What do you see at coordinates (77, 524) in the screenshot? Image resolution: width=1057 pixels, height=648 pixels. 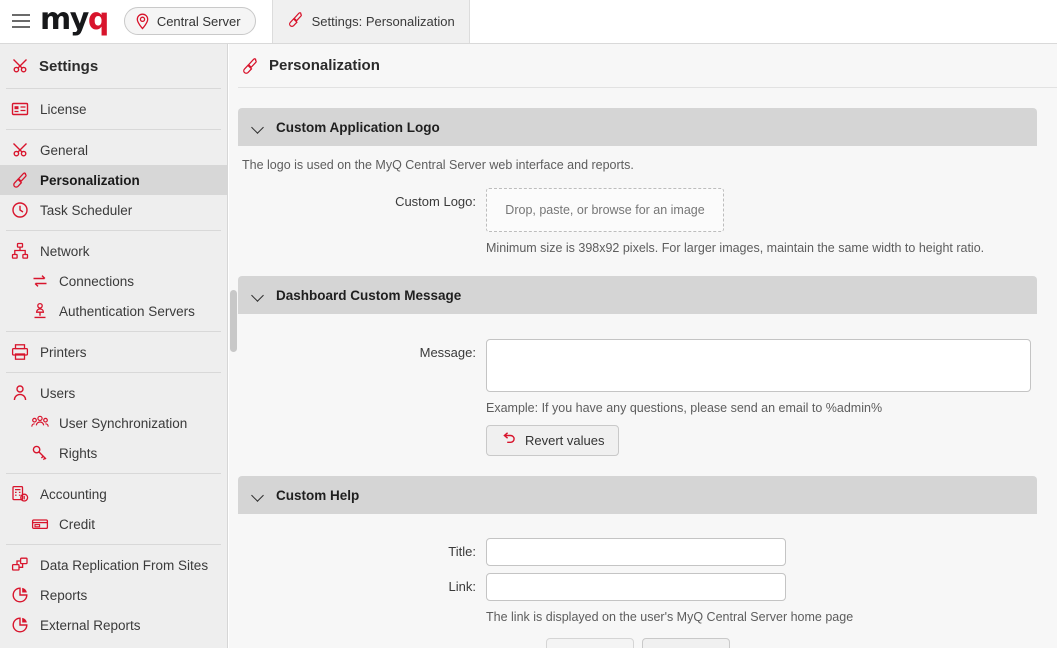 I see `sidebar-item-label: Credit` at bounding box center [77, 524].